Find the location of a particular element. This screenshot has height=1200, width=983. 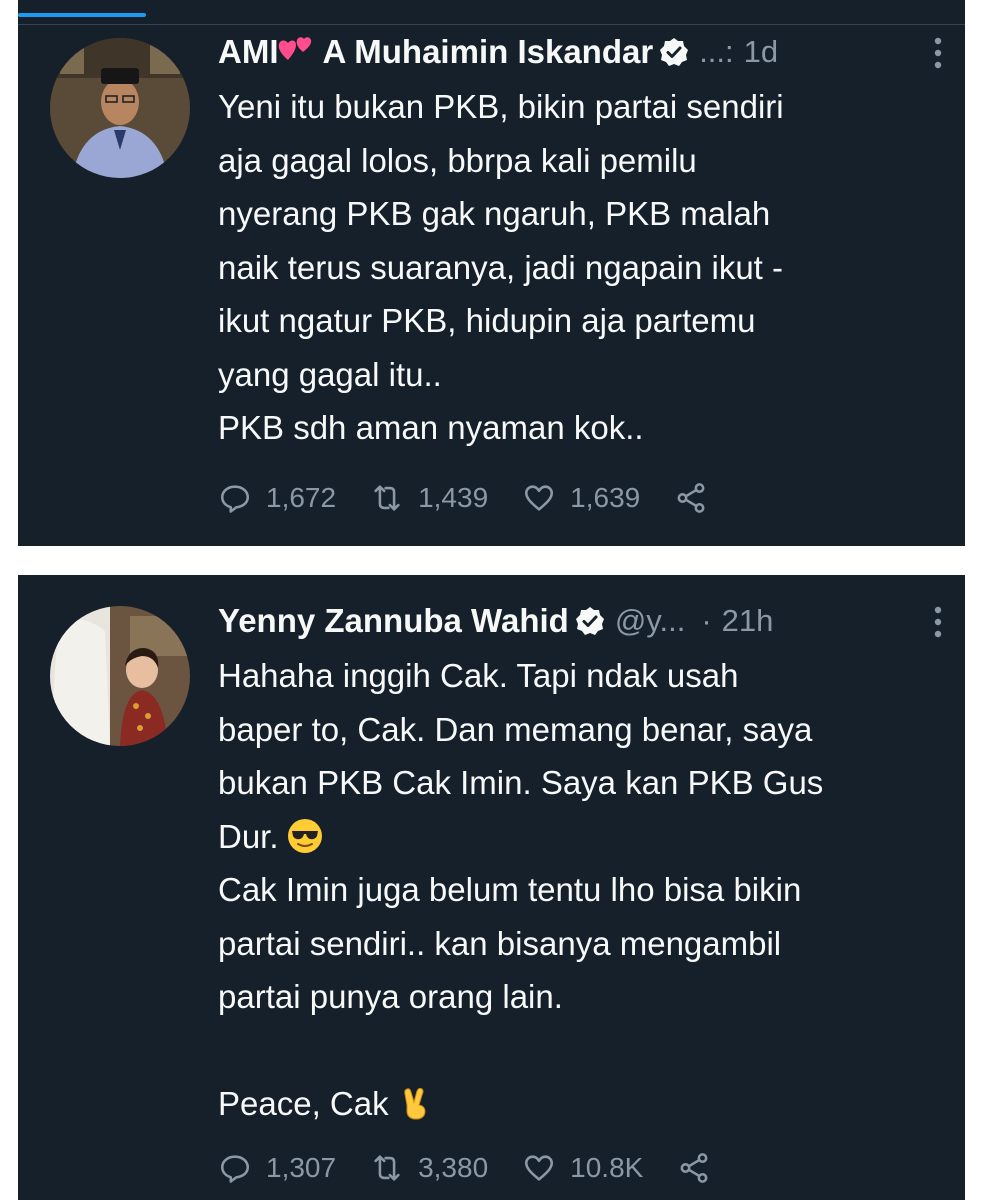

reply-button: 1,307 is located at coordinates (294, 1168).